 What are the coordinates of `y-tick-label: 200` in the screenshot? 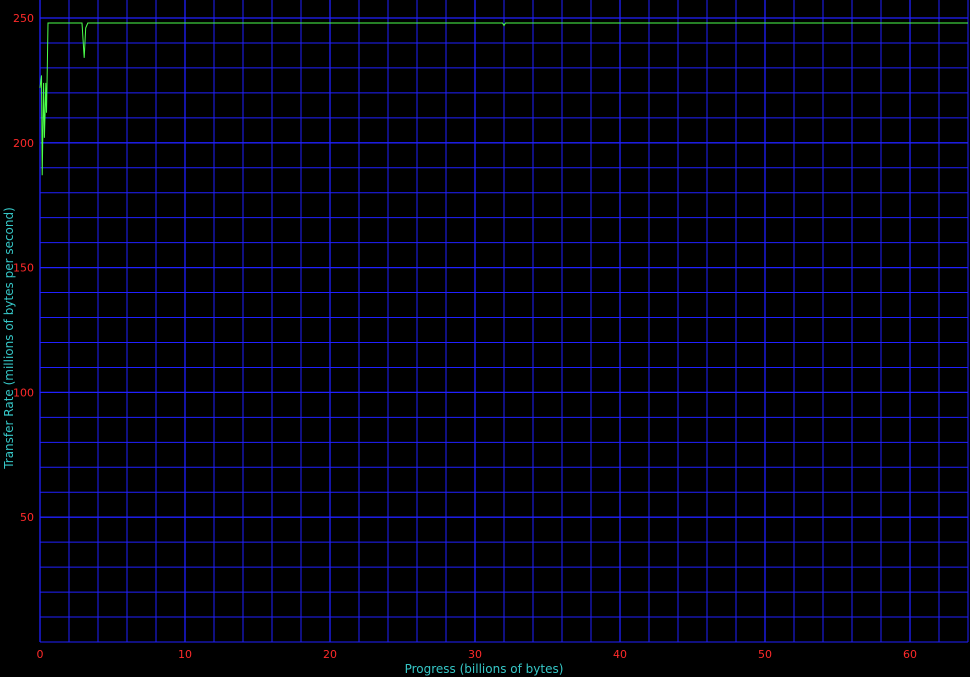 It's located at (23, 143).